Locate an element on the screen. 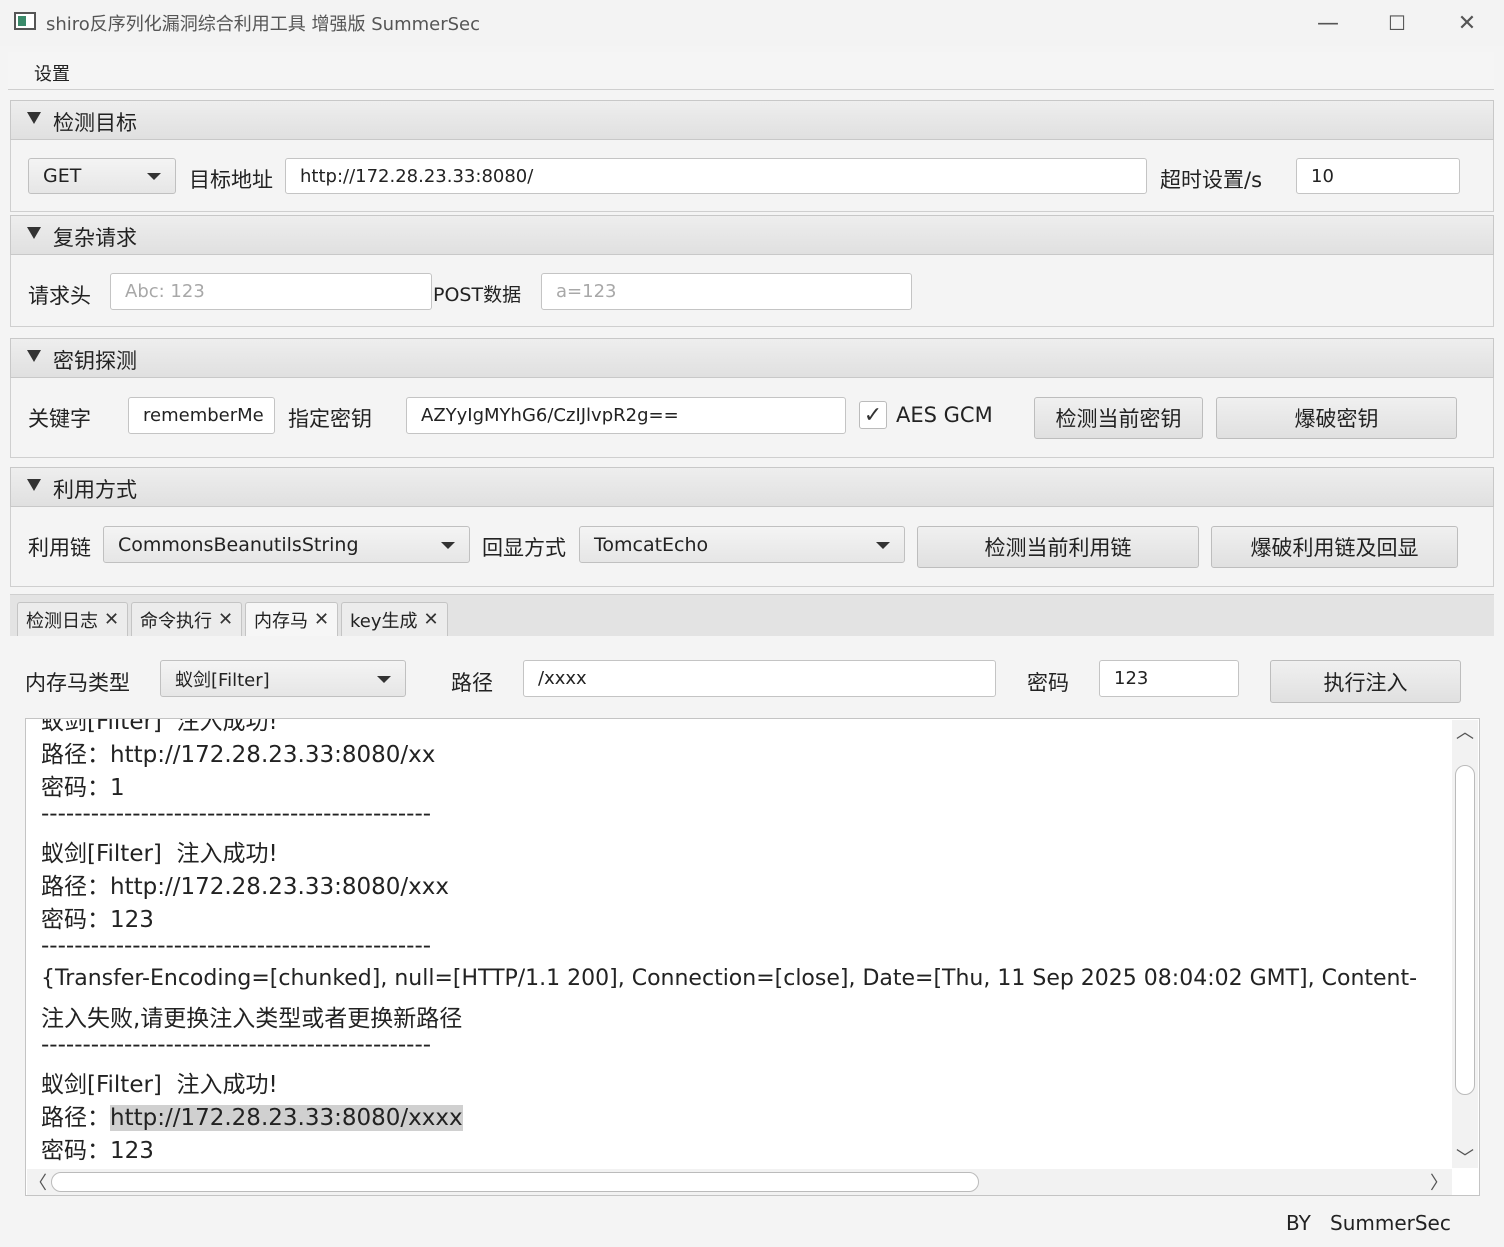 This screenshot has height=1247, width=1504. tab-key-gen: key生成 ✕ is located at coordinates (394, 619).